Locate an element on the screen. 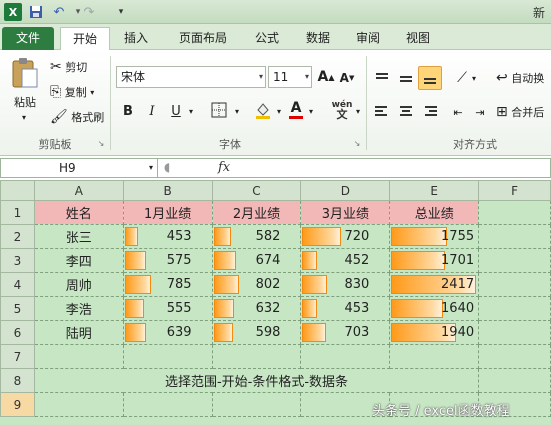 The width and height of the screenshot is (551, 425). tab-formulas: 公式 is located at coordinates (267, 38).